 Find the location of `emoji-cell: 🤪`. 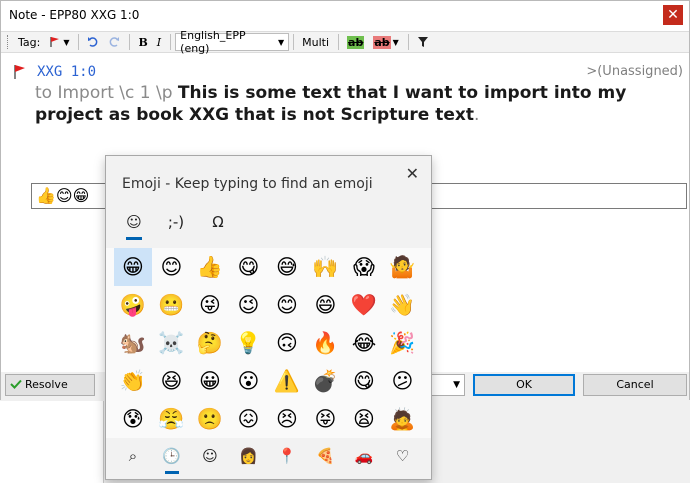

emoji-cell: 🤪 is located at coordinates (133, 305).